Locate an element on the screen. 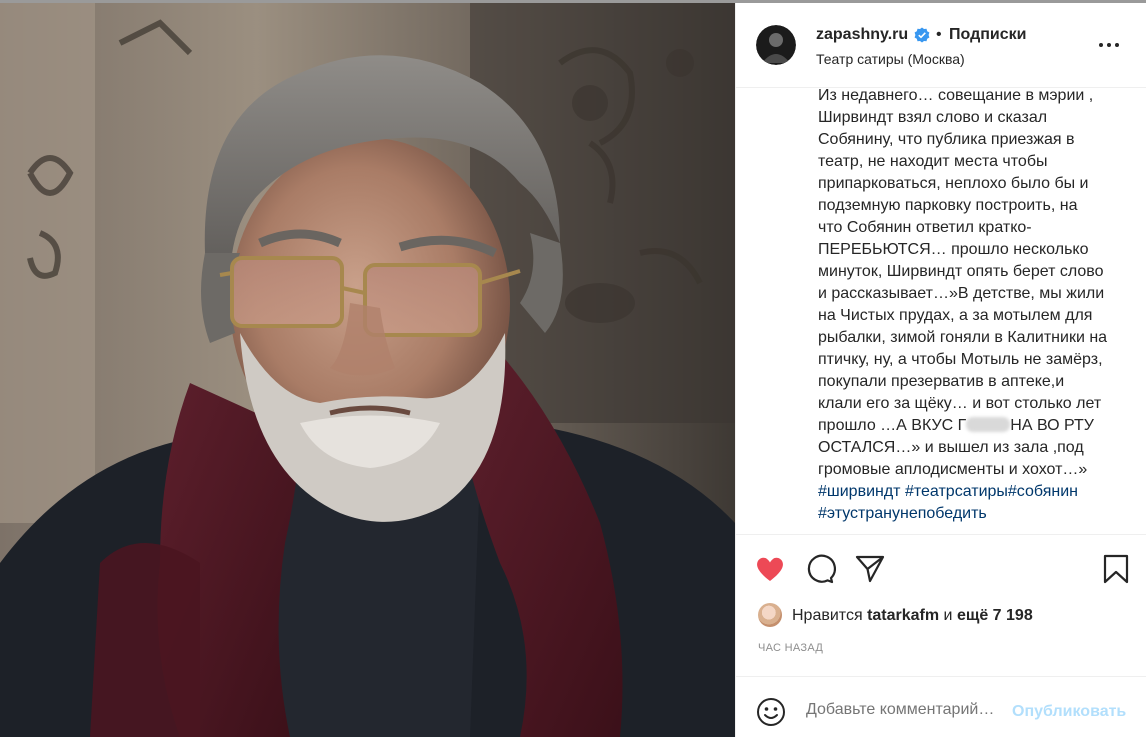  caption-line: рыбалки, зимой гоняли в Калитники на is located at coordinates (963, 337).